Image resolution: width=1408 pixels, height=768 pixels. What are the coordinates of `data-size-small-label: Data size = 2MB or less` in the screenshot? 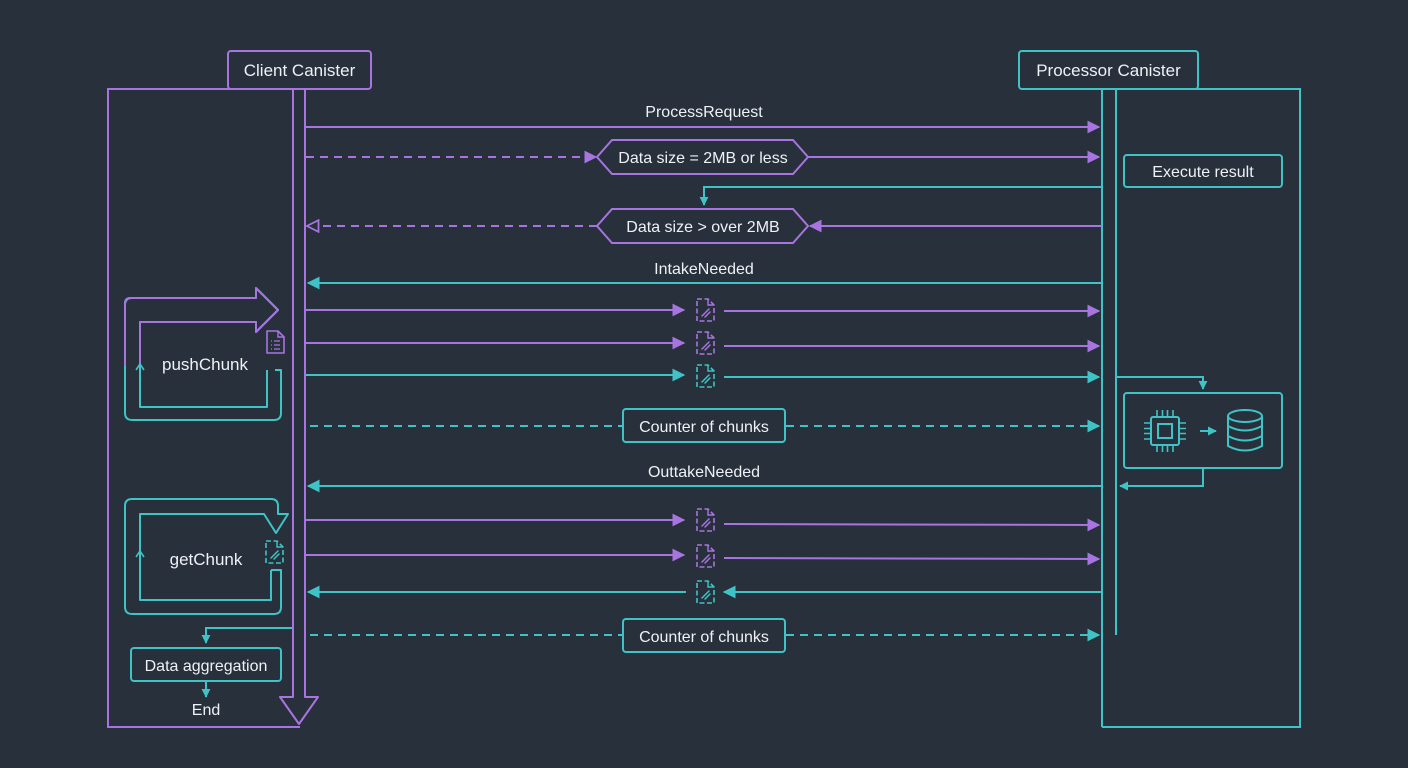 It's located at (702, 158).